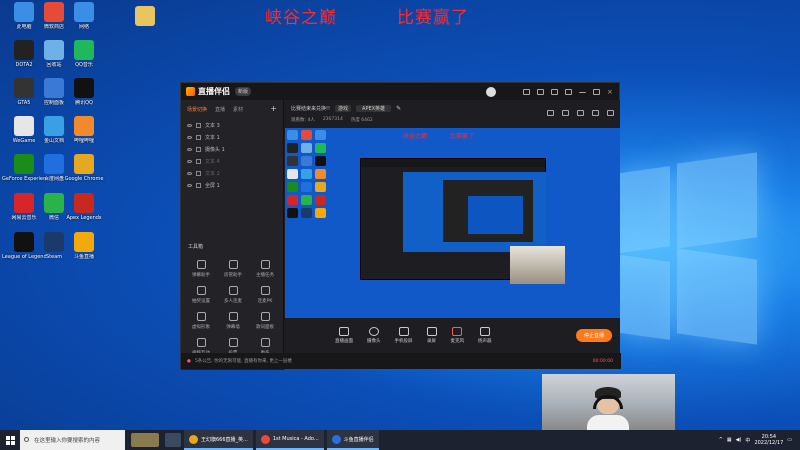 This screenshot has width=800, height=450. What do you see at coordinates (238, 109) in the screenshot?
I see `tab-materials: 素材` at bounding box center [238, 109].